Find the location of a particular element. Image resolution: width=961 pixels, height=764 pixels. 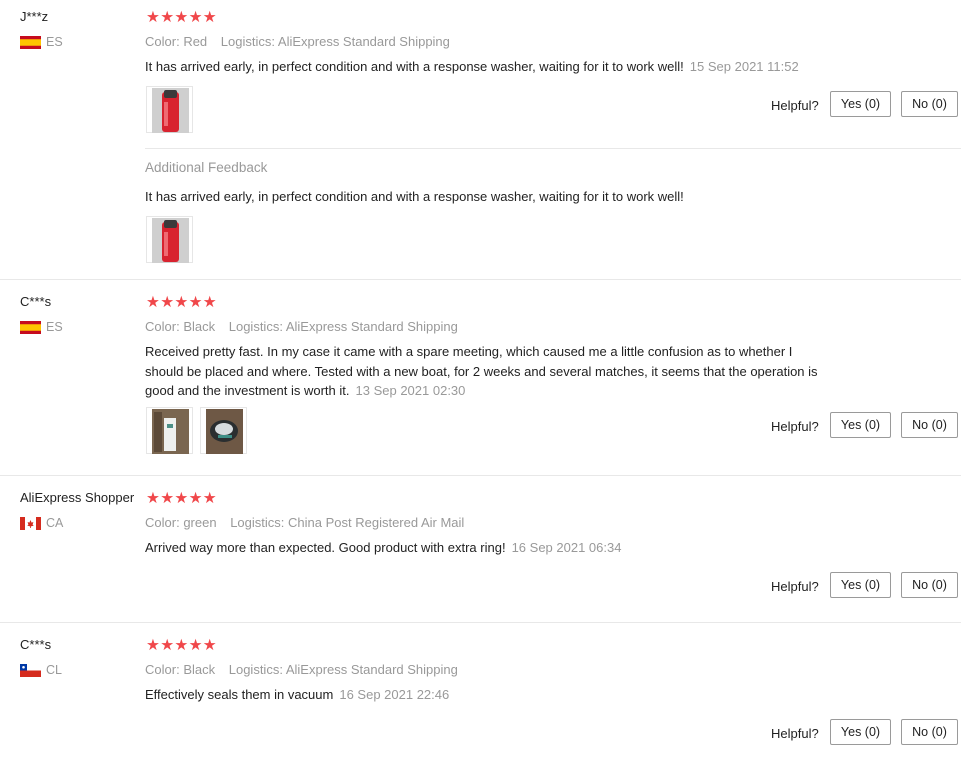

chile-flag-icon is located at coordinates (30, 670).